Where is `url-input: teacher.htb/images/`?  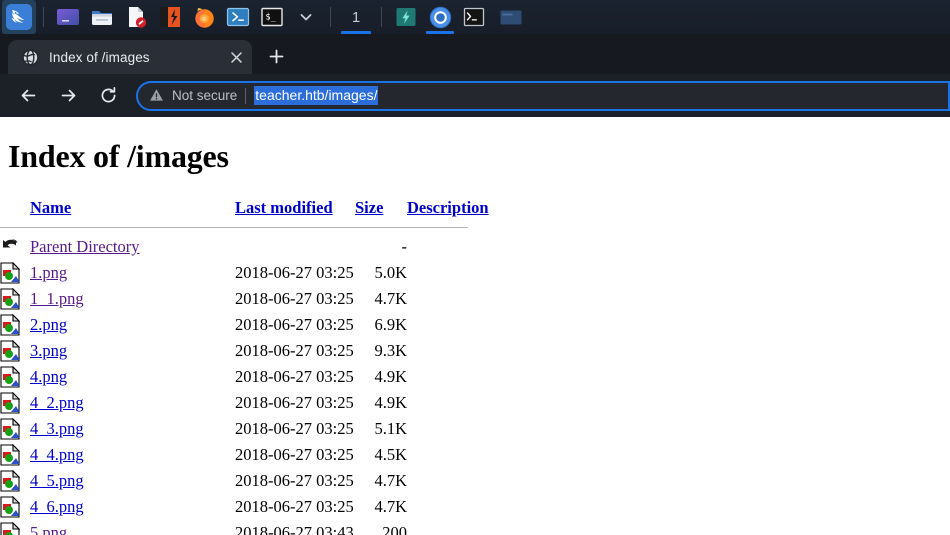 url-input: teacher.htb/images/ is located at coordinates (316, 95).